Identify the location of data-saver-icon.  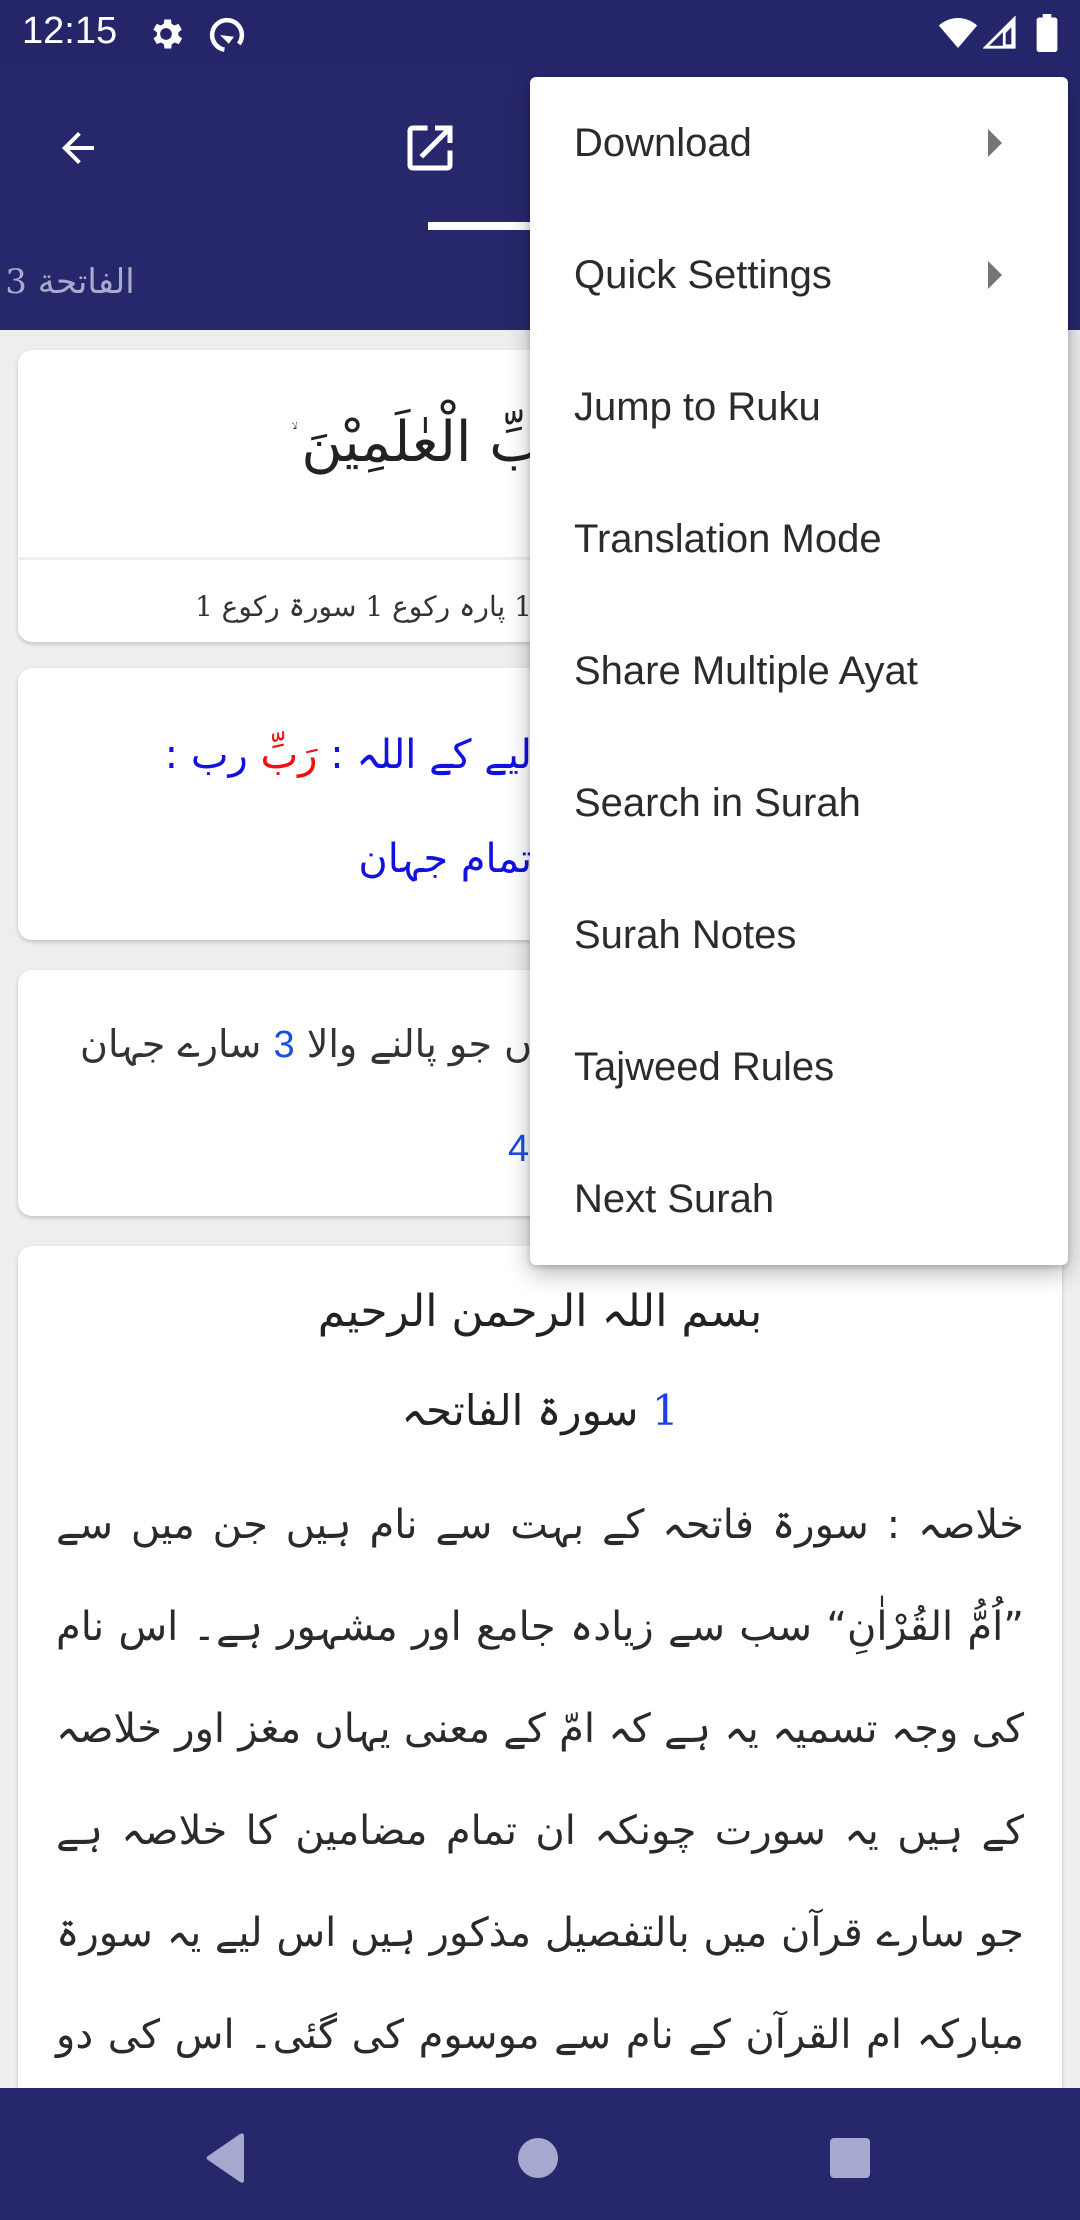
(227, 35).